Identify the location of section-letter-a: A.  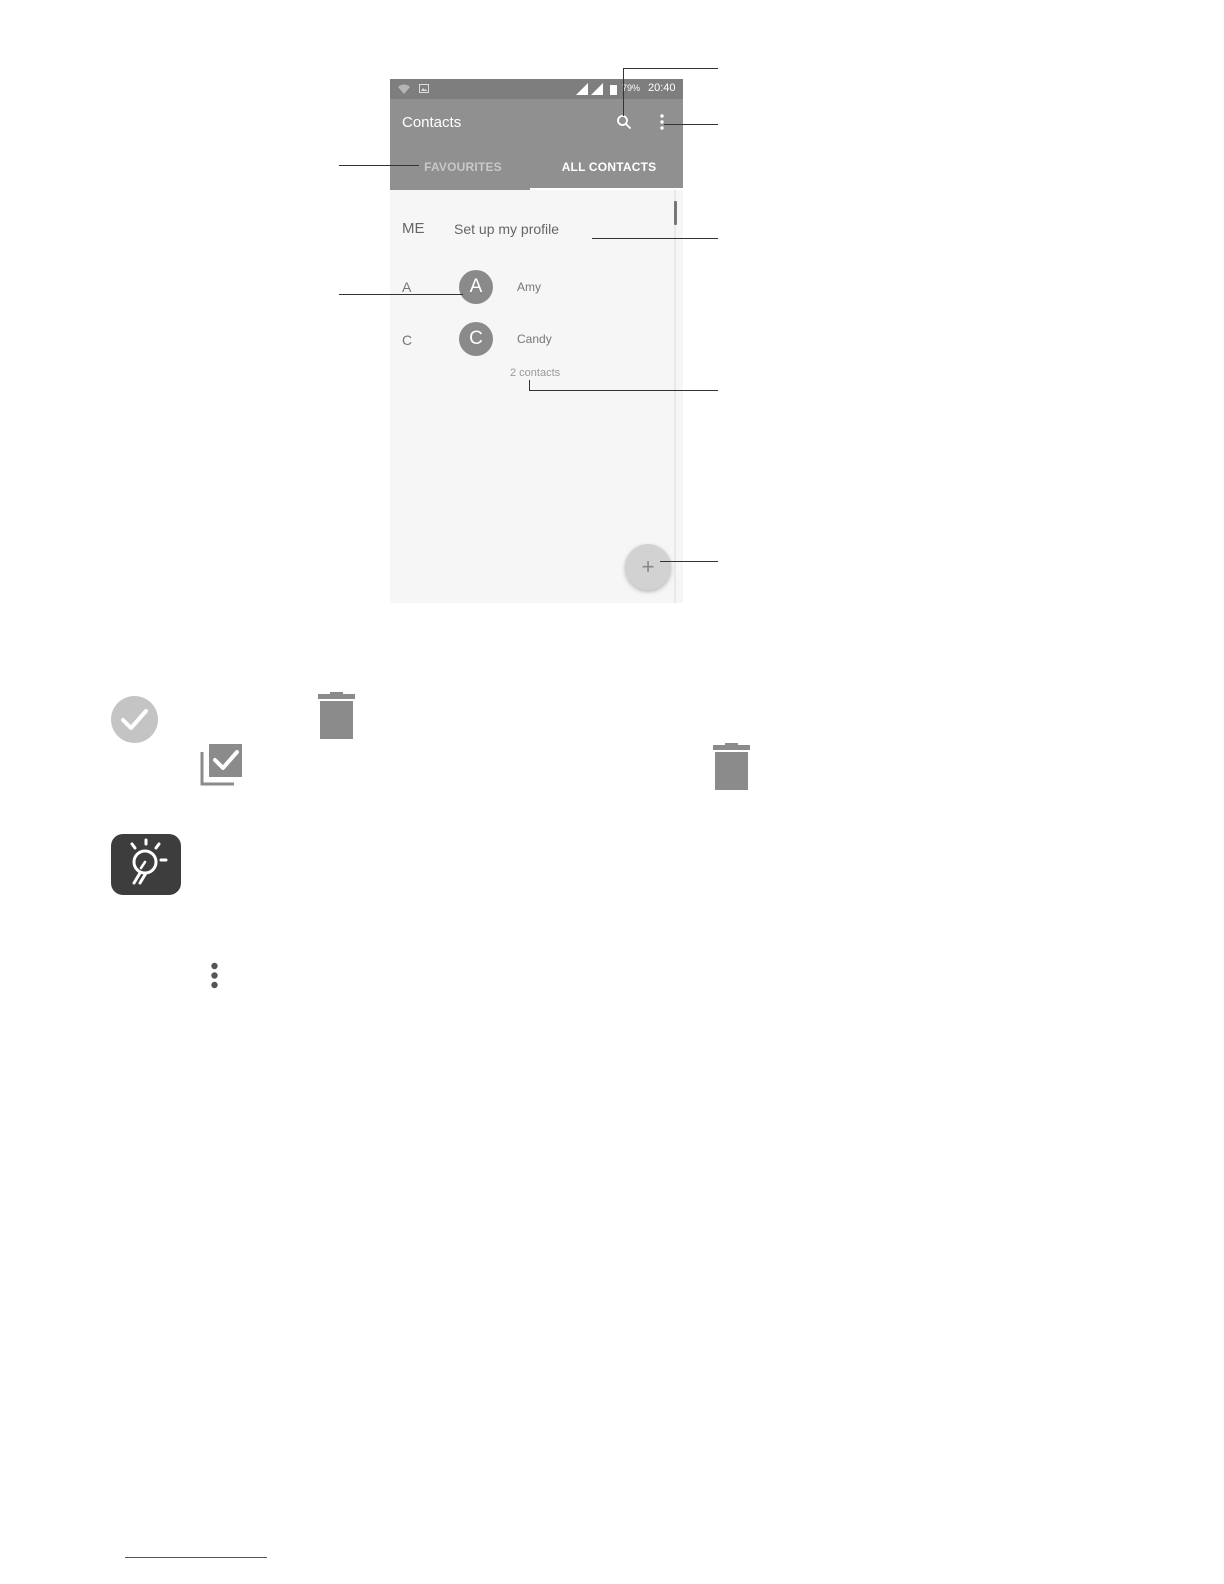
(407, 287).